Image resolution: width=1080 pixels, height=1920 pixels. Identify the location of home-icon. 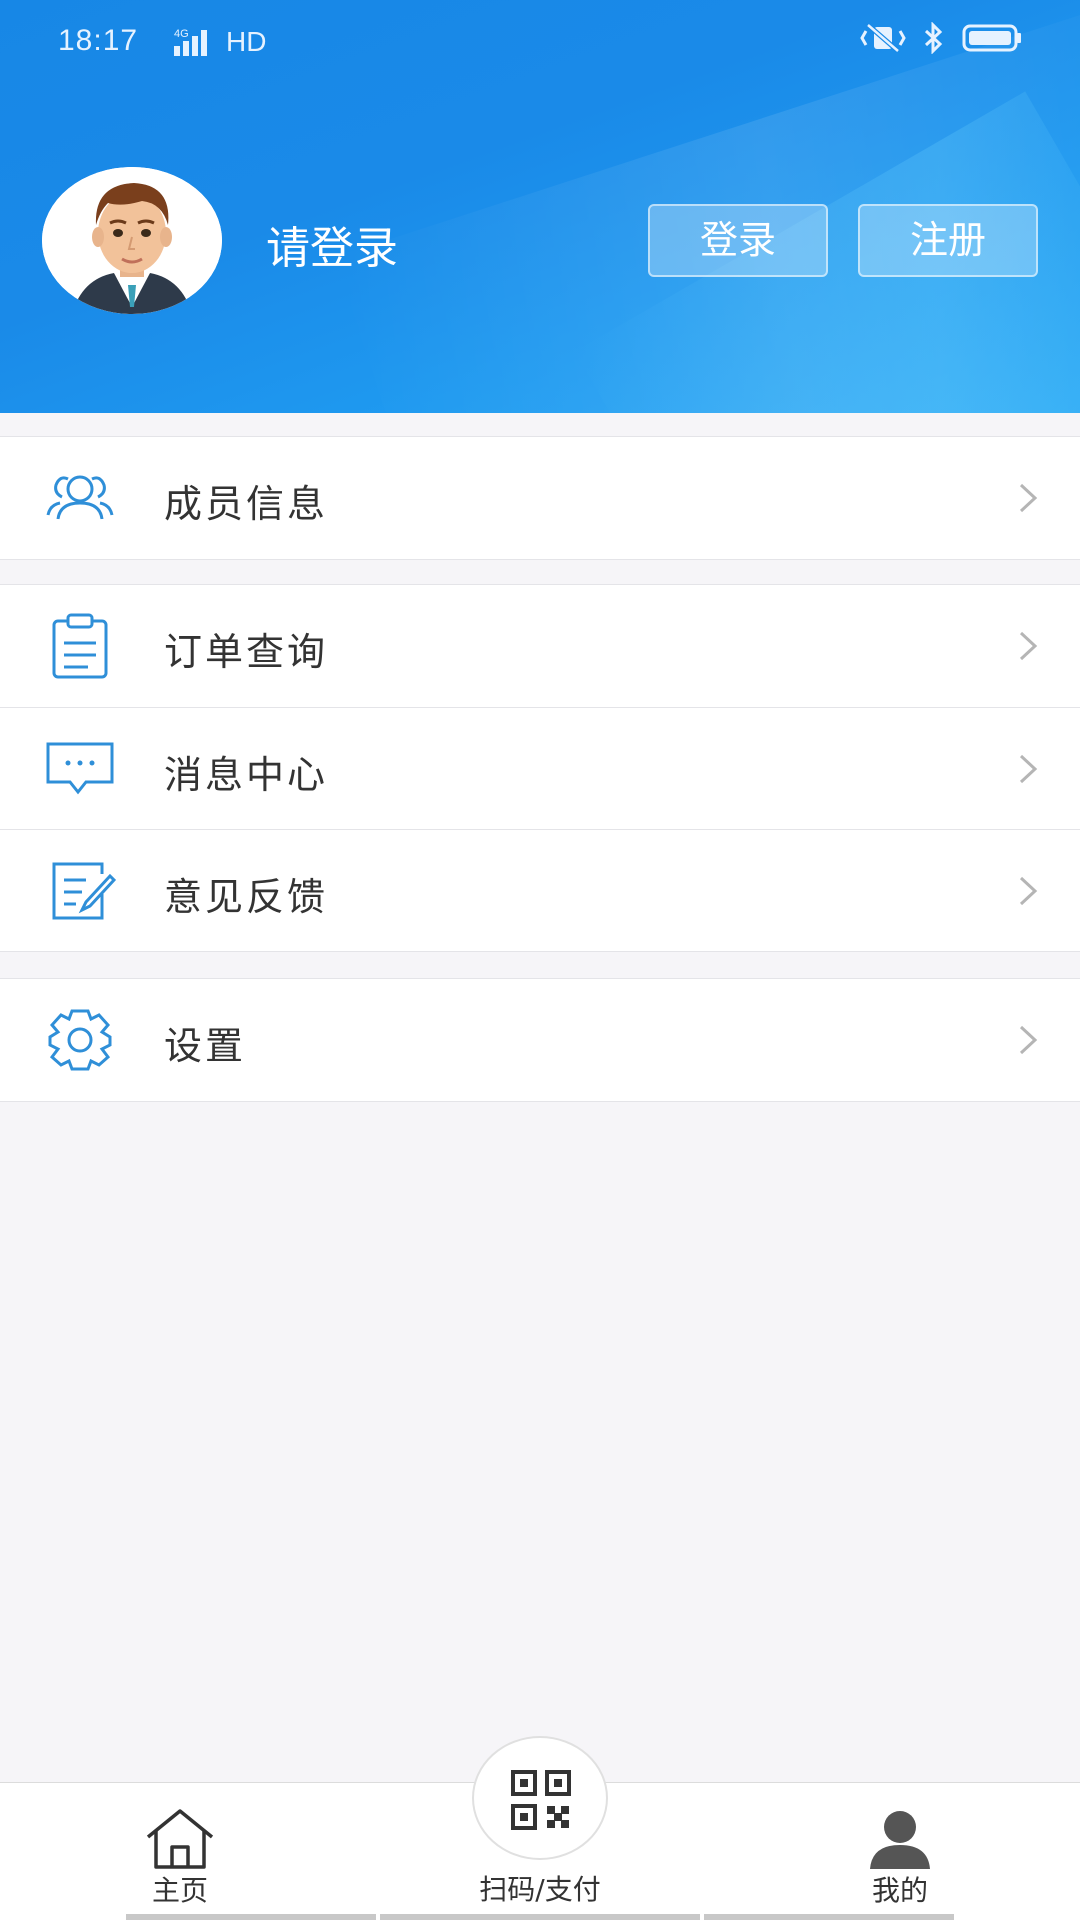
(180, 1839).